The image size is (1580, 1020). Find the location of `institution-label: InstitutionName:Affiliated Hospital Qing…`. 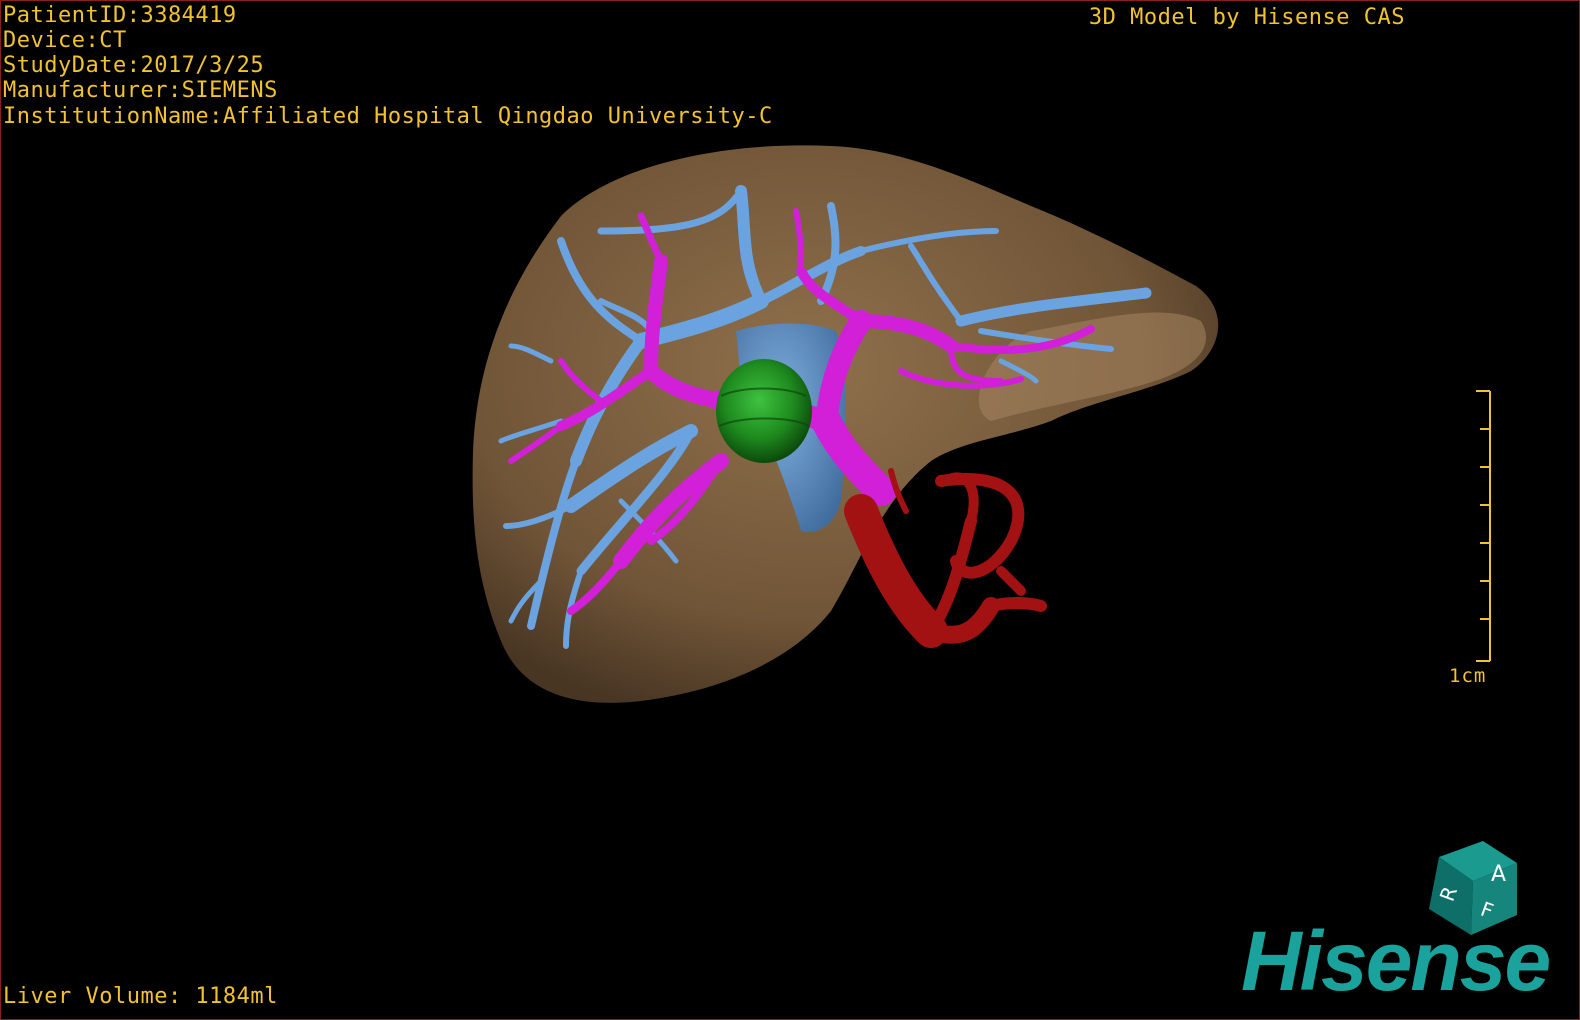

institution-label: InstitutionName:Affiliated Hospital Qing… is located at coordinates (388, 116).